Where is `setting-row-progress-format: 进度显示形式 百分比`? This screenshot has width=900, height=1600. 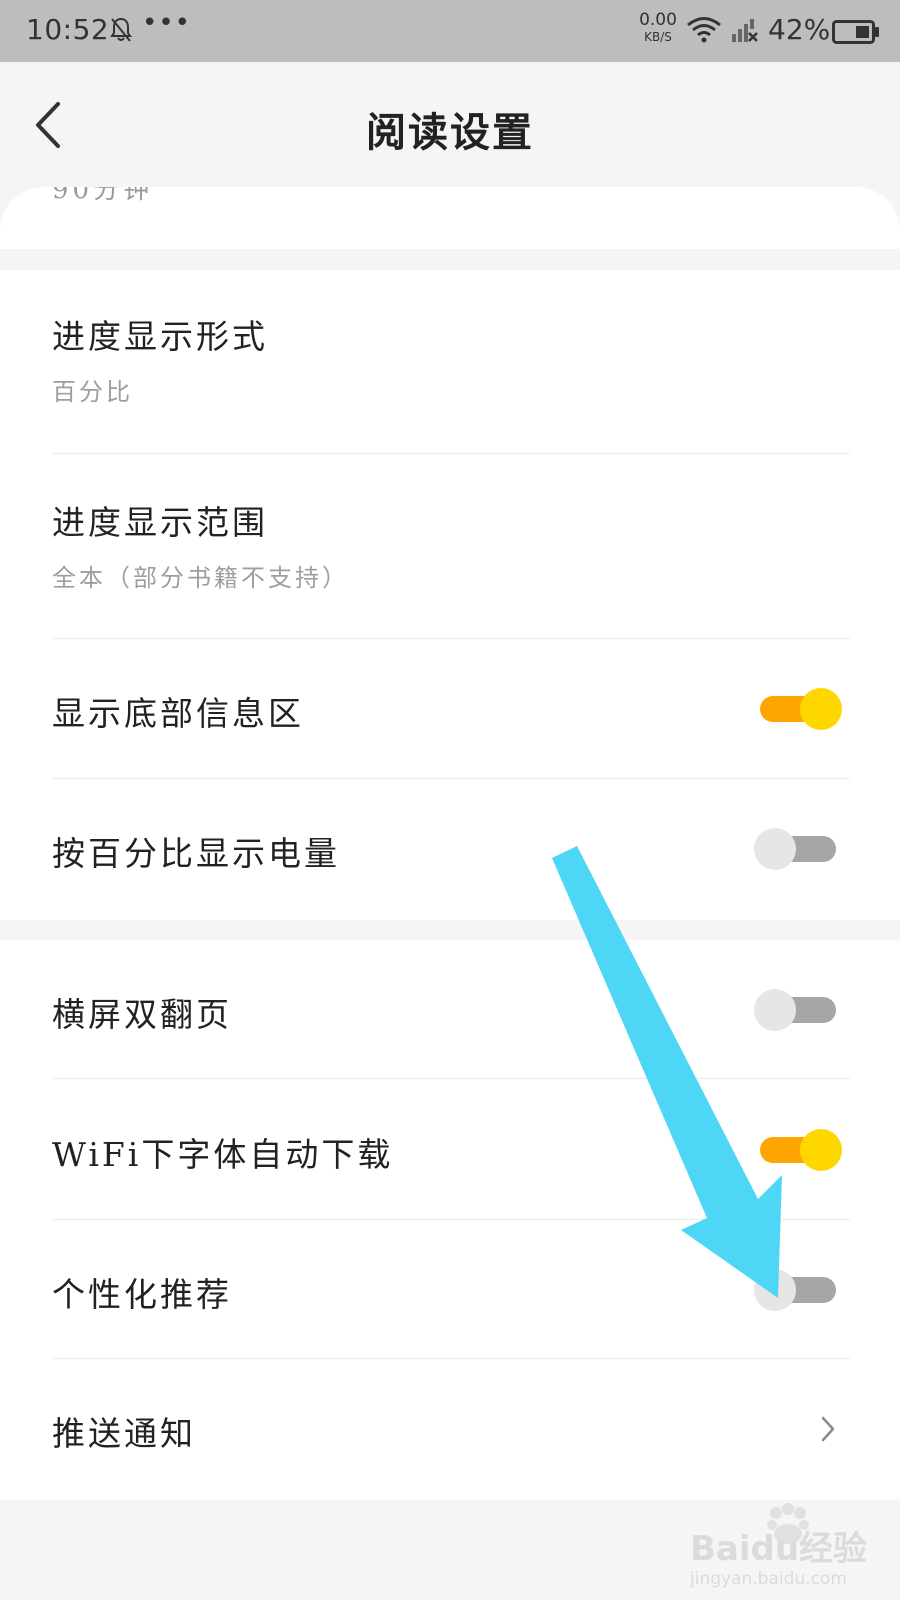
setting-row-progress-format: 进度显示形式 百分比 is located at coordinates (451, 362).